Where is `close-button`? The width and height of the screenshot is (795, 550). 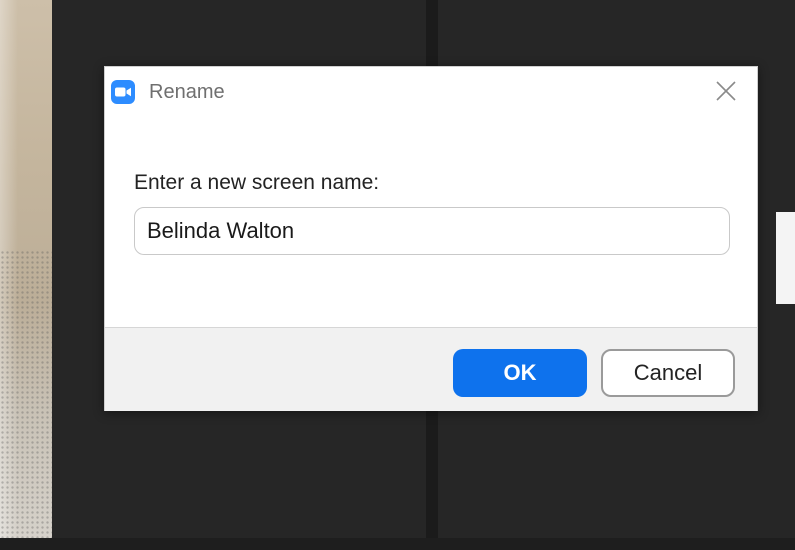 close-button is located at coordinates (726, 91).